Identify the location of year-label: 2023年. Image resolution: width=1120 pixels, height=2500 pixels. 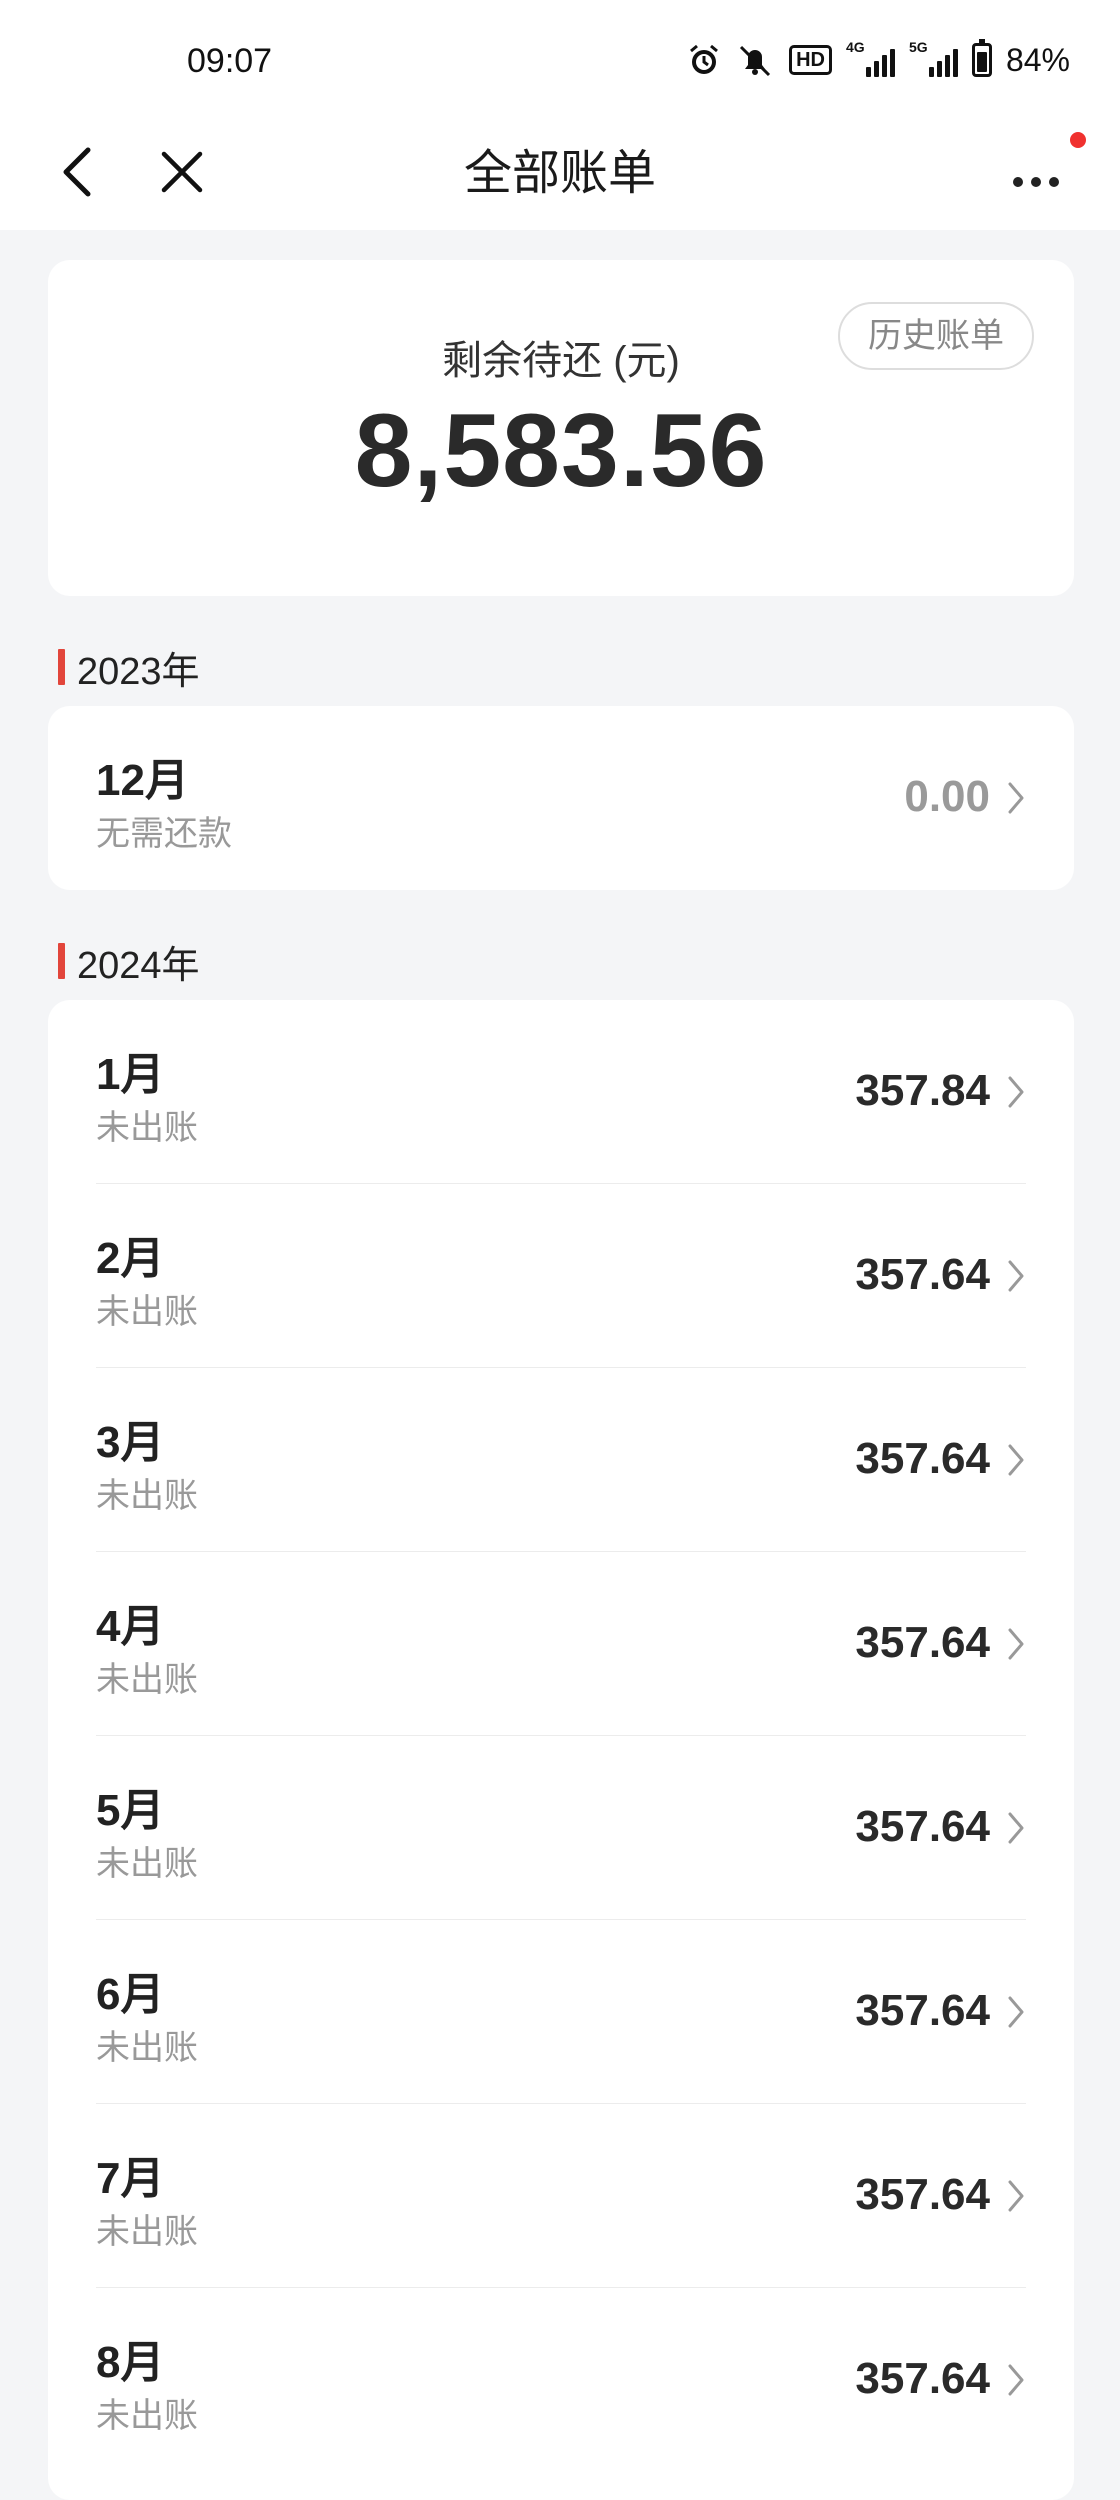
(138, 671).